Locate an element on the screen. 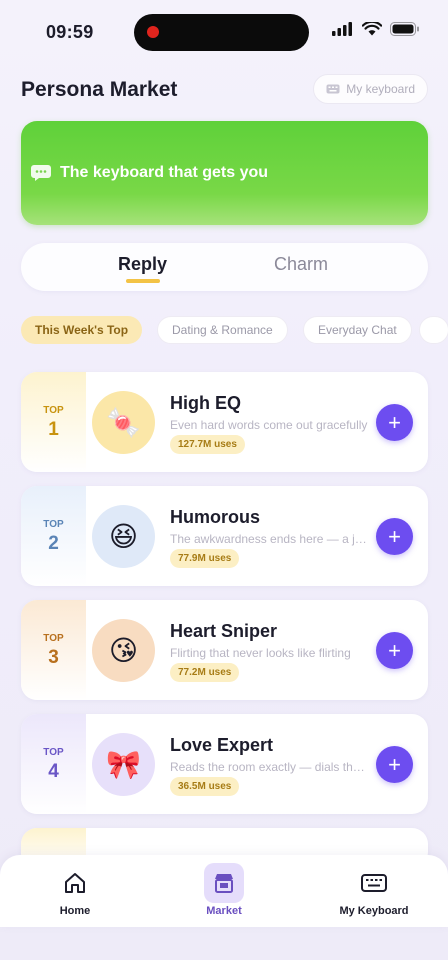 Image resolution: width=448 pixels, height=960 pixels. tab-reply: Reply is located at coordinates (142, 264).